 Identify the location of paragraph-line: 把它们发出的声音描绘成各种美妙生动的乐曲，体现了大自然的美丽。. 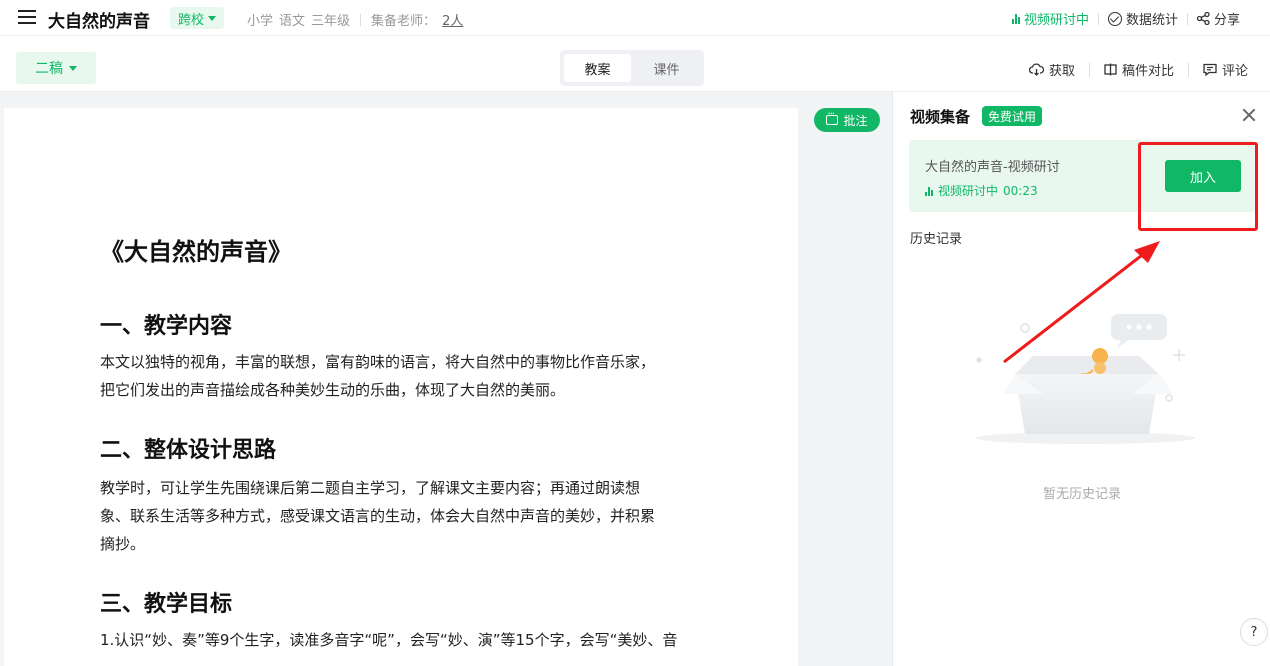
(333, 390).